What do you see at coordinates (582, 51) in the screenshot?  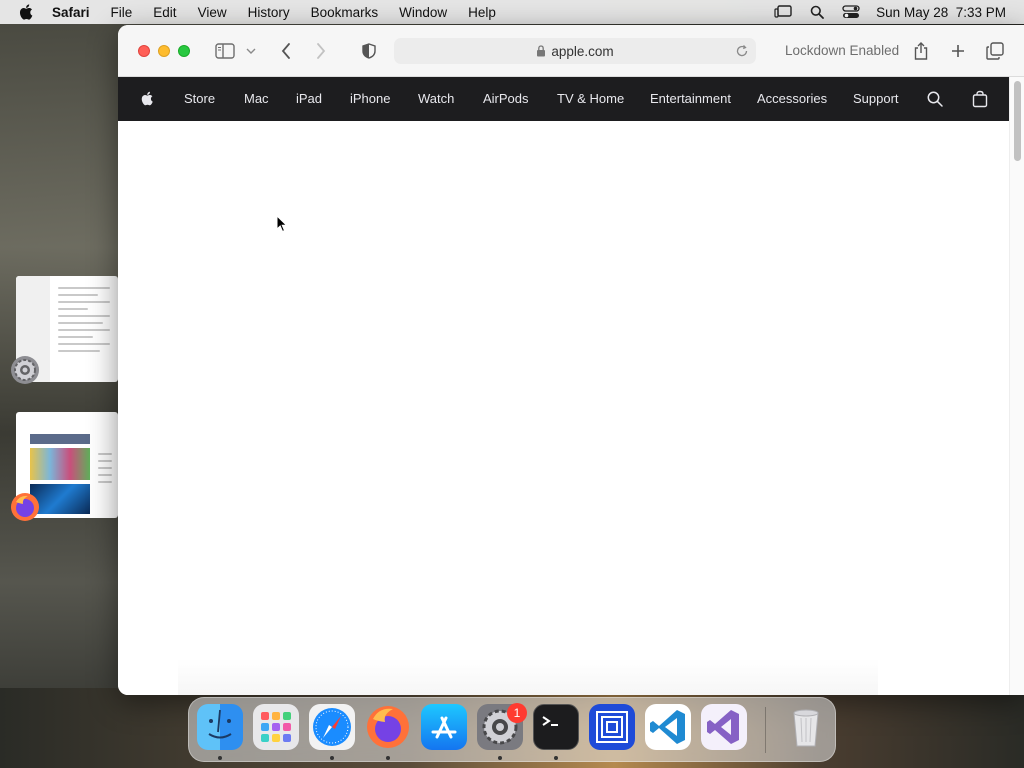 I see `address-text: apple.com` at bounding box center [582, 51].